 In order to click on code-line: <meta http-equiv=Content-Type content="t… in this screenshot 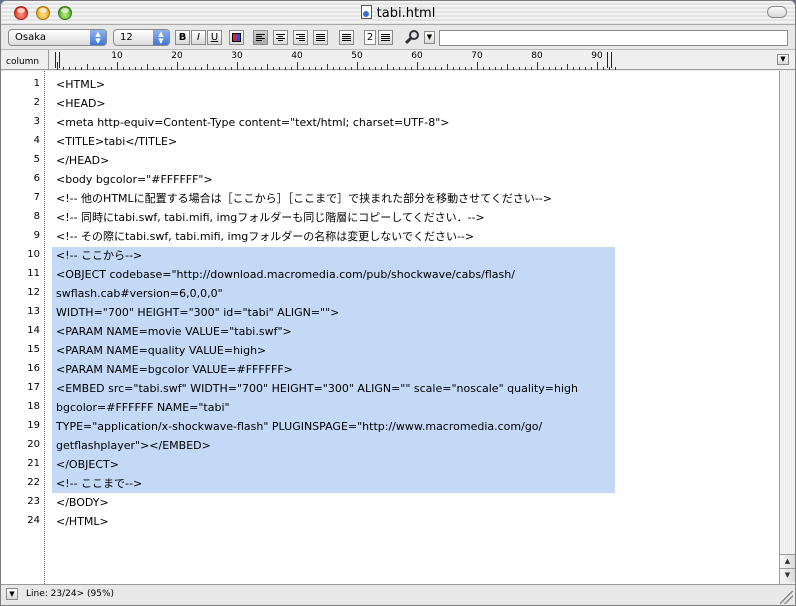, I will do `click(253, 122)`.